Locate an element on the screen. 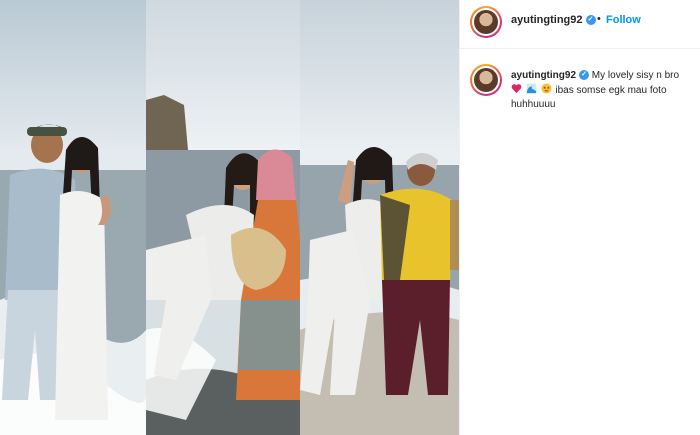  caption-username: ayutingting92 ✓ is located at coordinates (551, 75).